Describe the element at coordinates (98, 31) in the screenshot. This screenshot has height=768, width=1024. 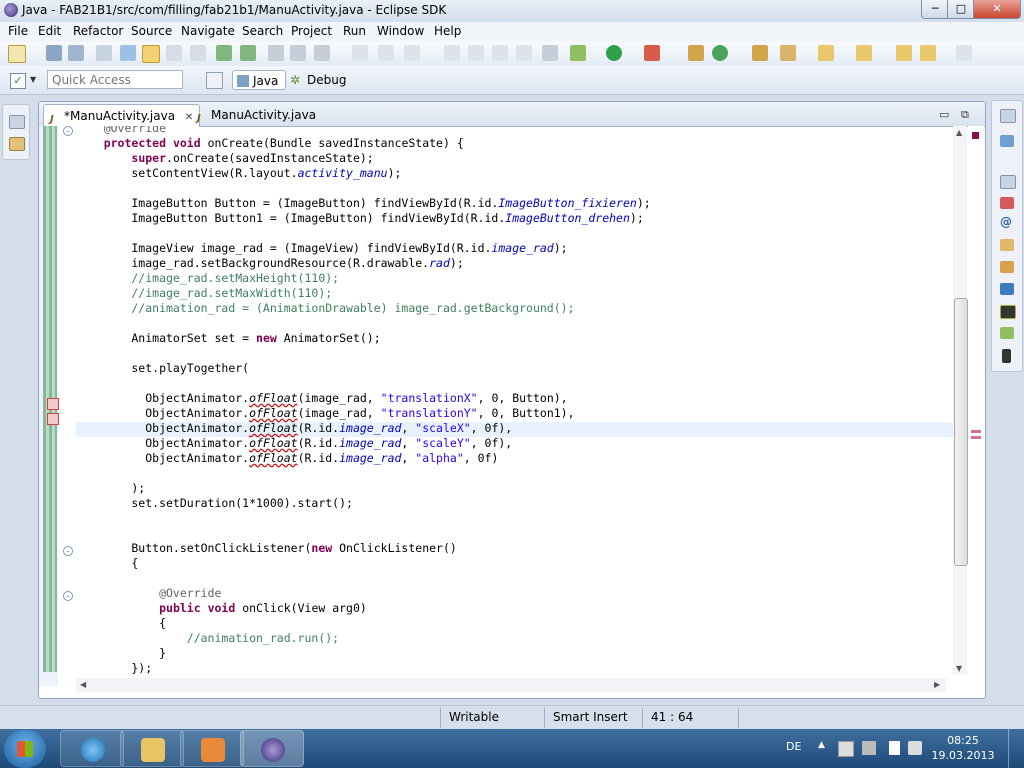
I see `menu-refactor: Refactor` at that location.